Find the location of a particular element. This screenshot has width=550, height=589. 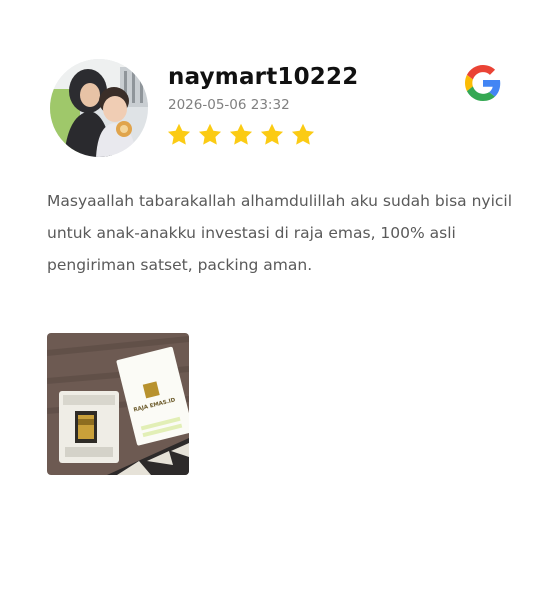

star-rating is located at coordinates (241, 135).